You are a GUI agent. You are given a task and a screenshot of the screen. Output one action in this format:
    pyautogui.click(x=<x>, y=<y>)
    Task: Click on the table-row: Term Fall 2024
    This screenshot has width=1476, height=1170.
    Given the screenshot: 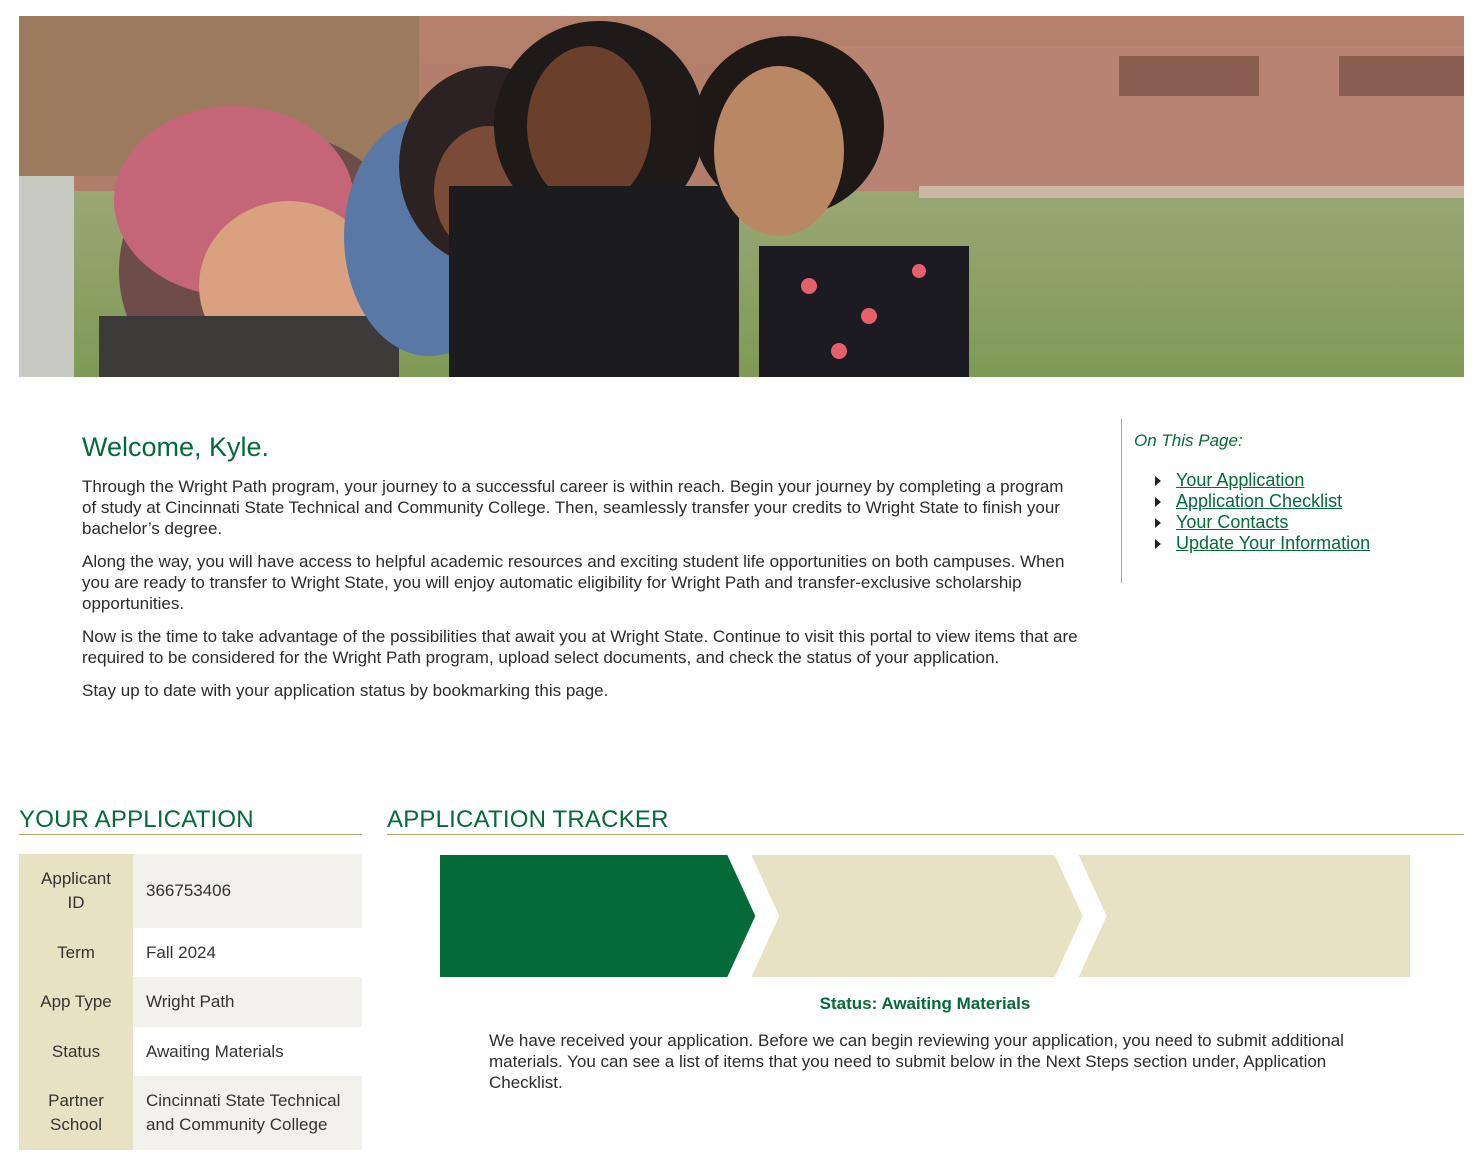 What is the action you would take?
    pyautogui.click(x=190, y=952)
    